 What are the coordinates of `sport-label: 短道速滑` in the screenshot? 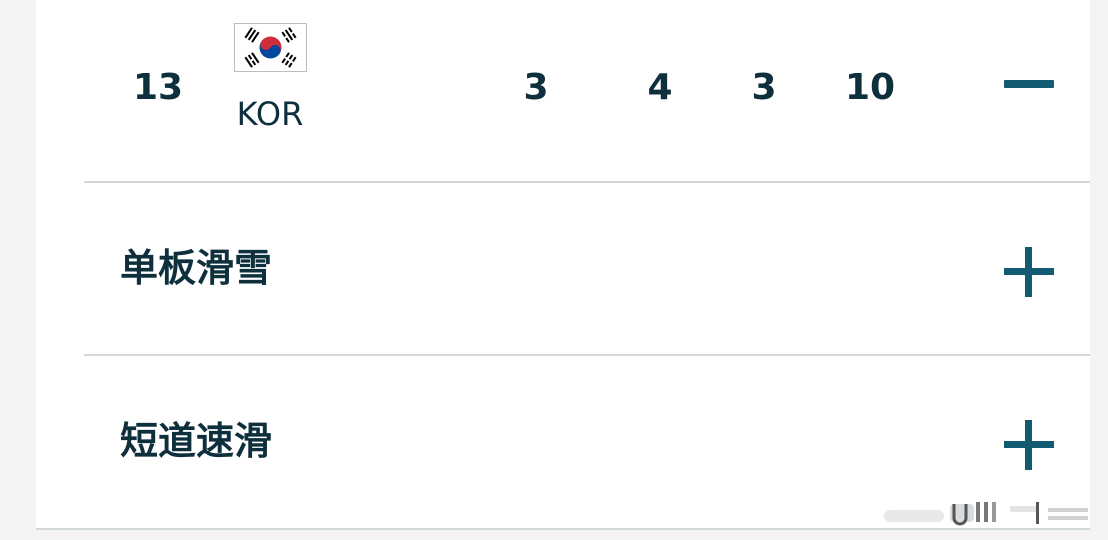 It's located at (196, 441).